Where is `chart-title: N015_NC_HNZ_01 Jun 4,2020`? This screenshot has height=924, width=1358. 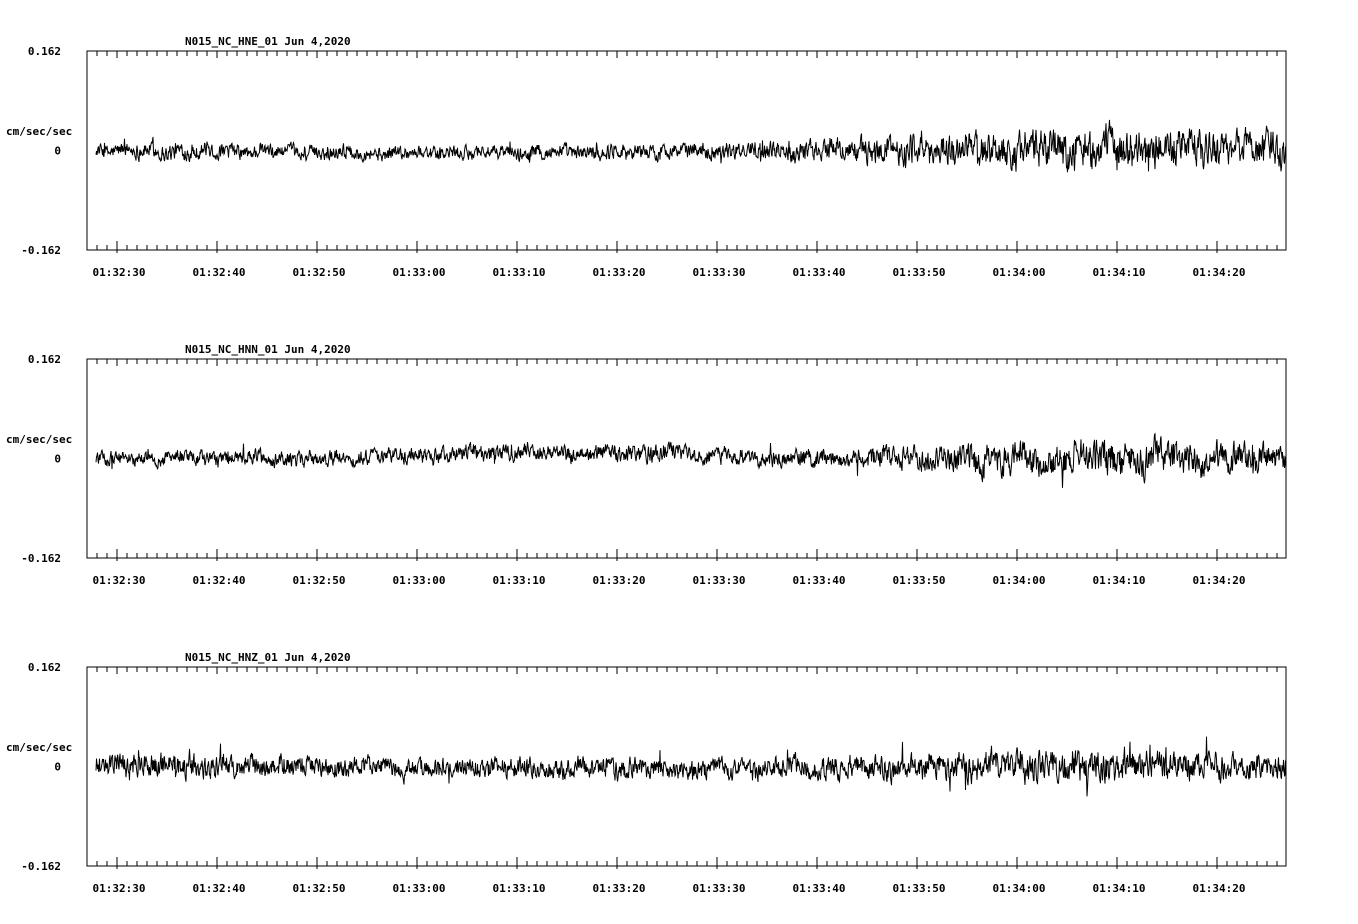
chart-title: N015_NC_HNZ_01 Jun 4,2020 is located at coordinates (268, 657).